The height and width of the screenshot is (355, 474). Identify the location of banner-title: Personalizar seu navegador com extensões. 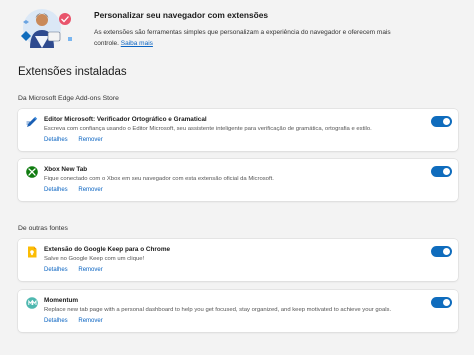
(181, 15).